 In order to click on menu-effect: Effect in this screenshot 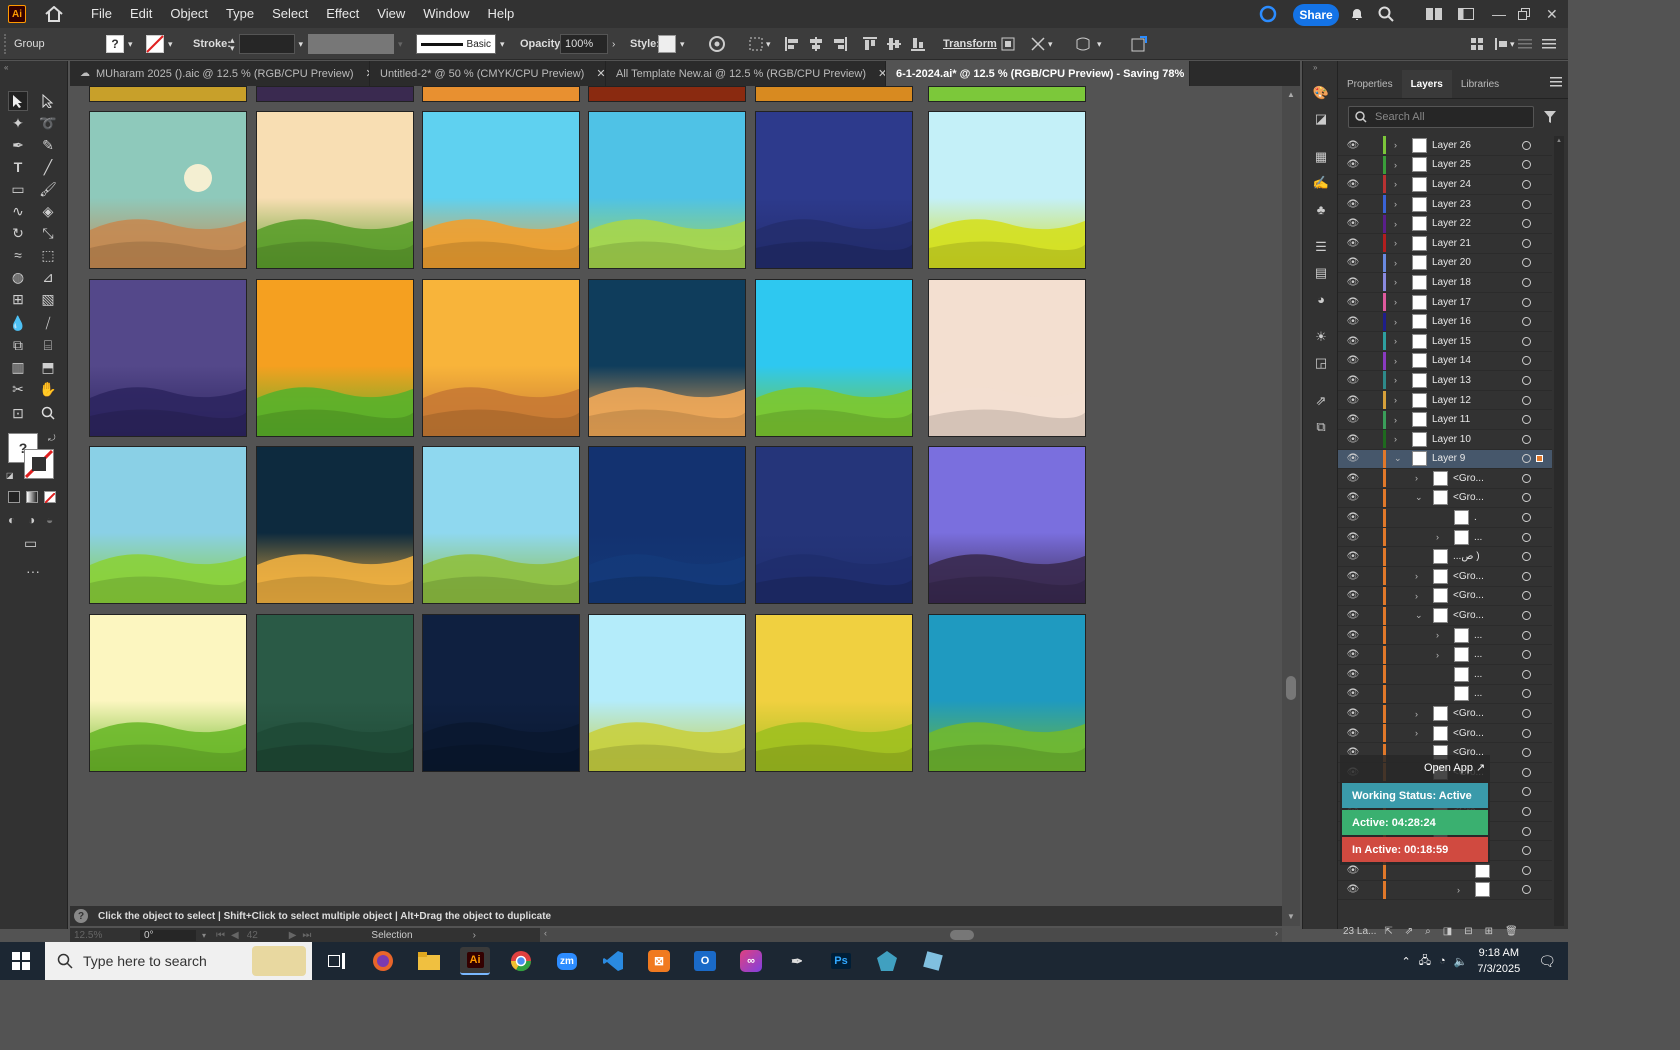, I will do `click(342, 14)`.